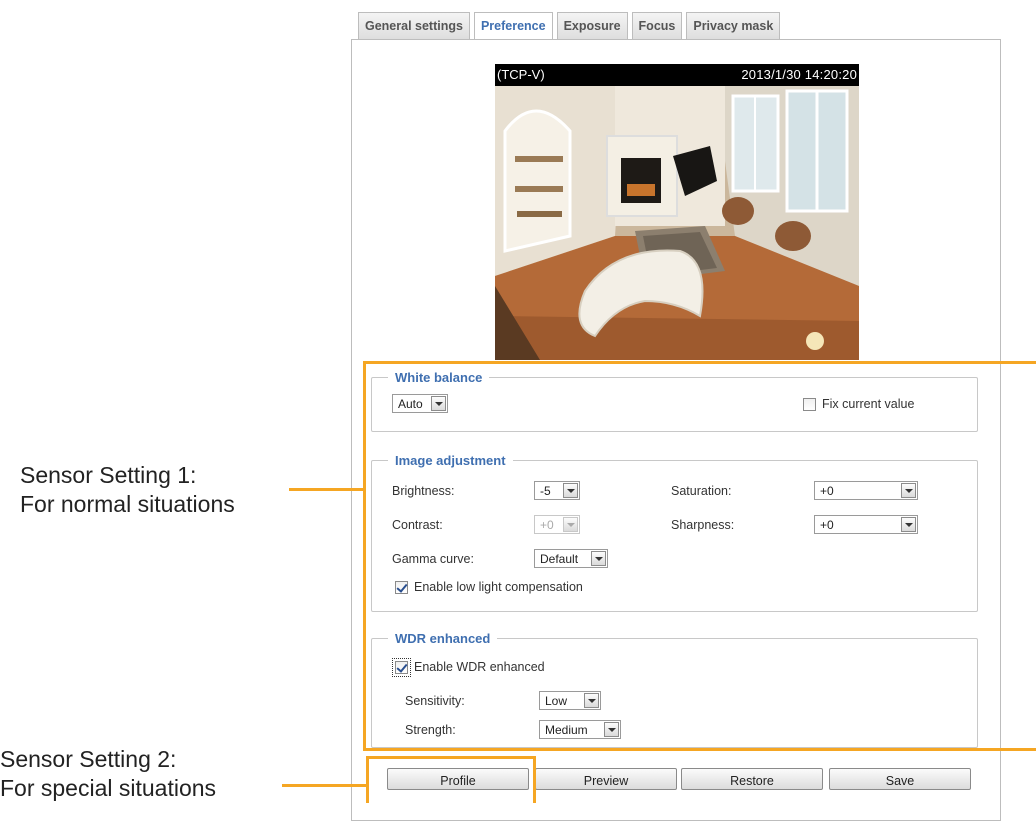 This screenshot has width=1036, height=821. What do you see at coordinates (410, 404) in the screenshot?
I see `white-balance-value: Auto` at bounding box center [410, 404].